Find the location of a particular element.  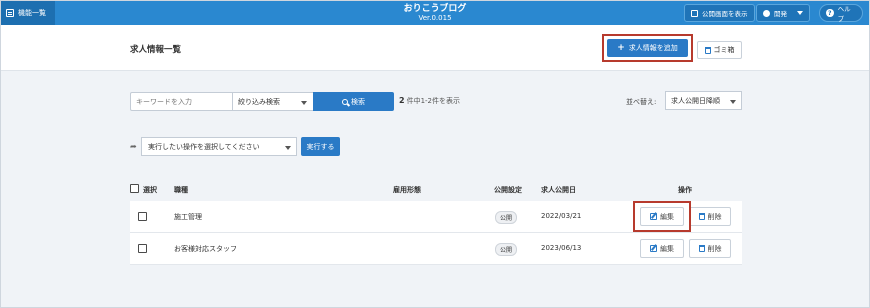

share-arrow-icon: ➦ is located at coordinates (133, 146).